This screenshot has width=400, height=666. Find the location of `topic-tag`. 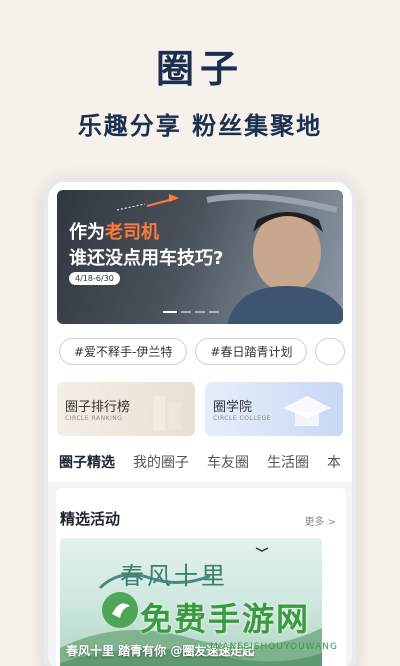

topic-tag is located at coordinates (330, 351).